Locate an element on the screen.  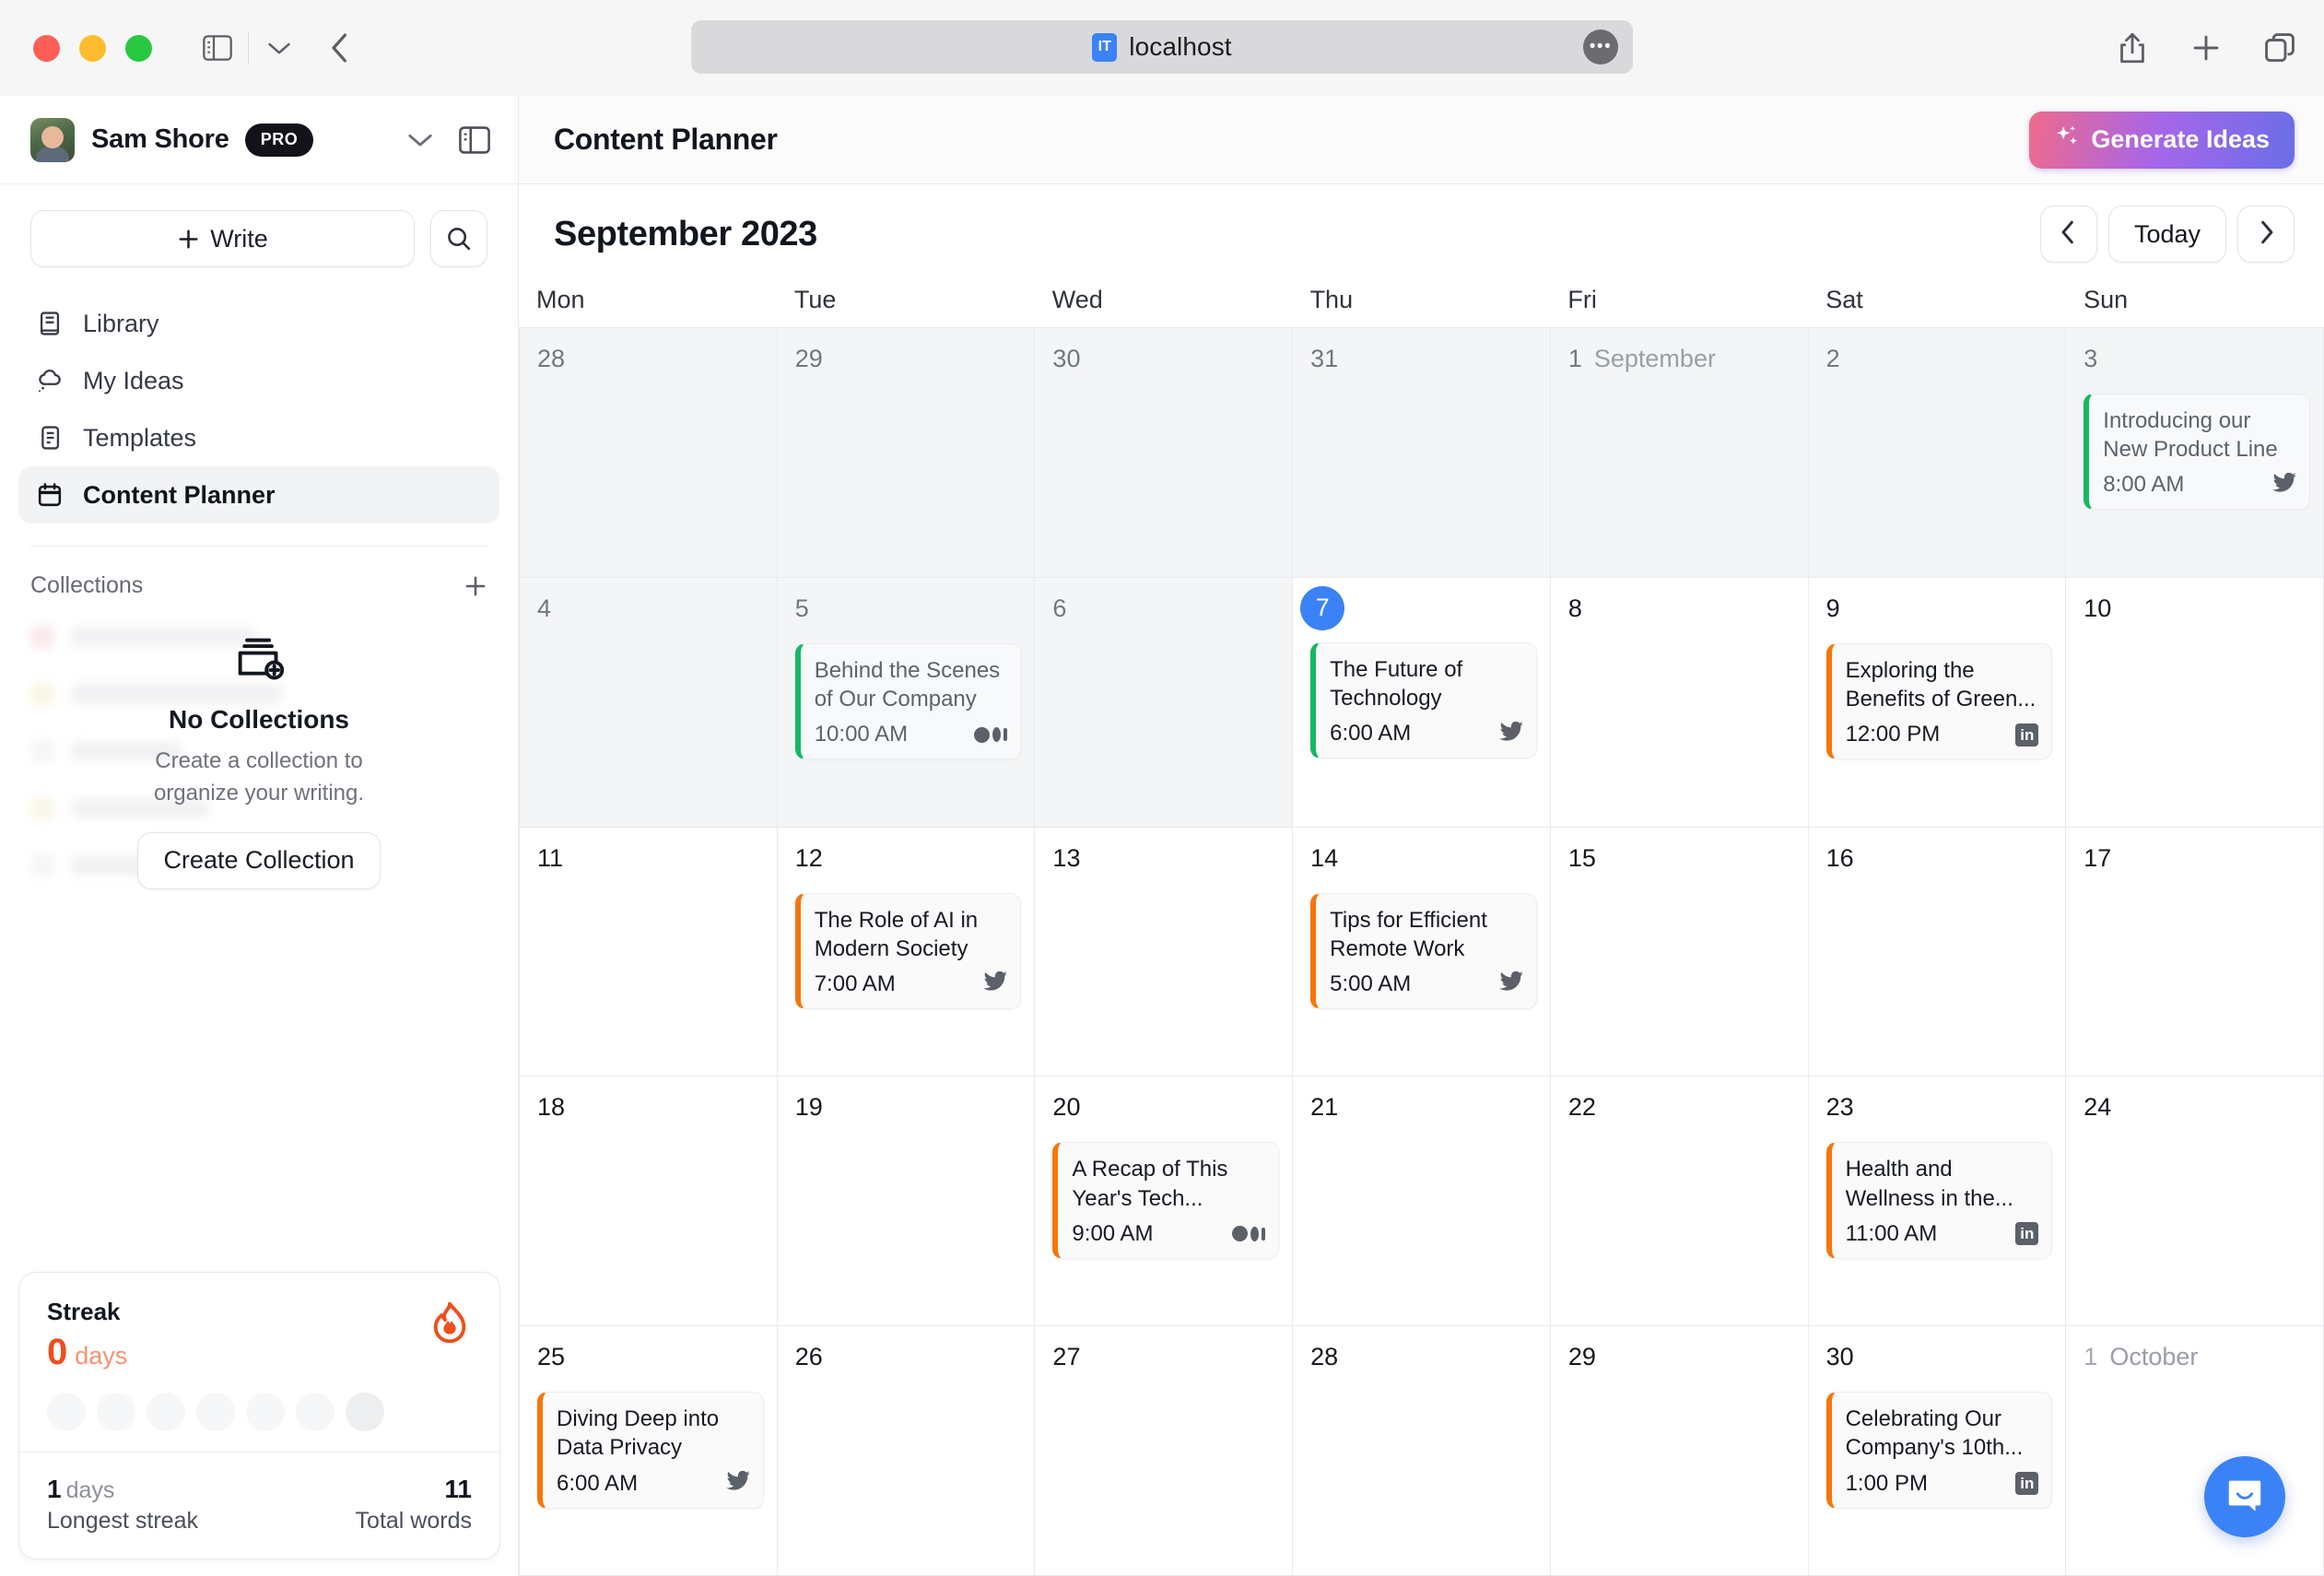
calendar-event: Behind the Scenes of Our Company 10:00 AM is located at coordinates (908, 701).